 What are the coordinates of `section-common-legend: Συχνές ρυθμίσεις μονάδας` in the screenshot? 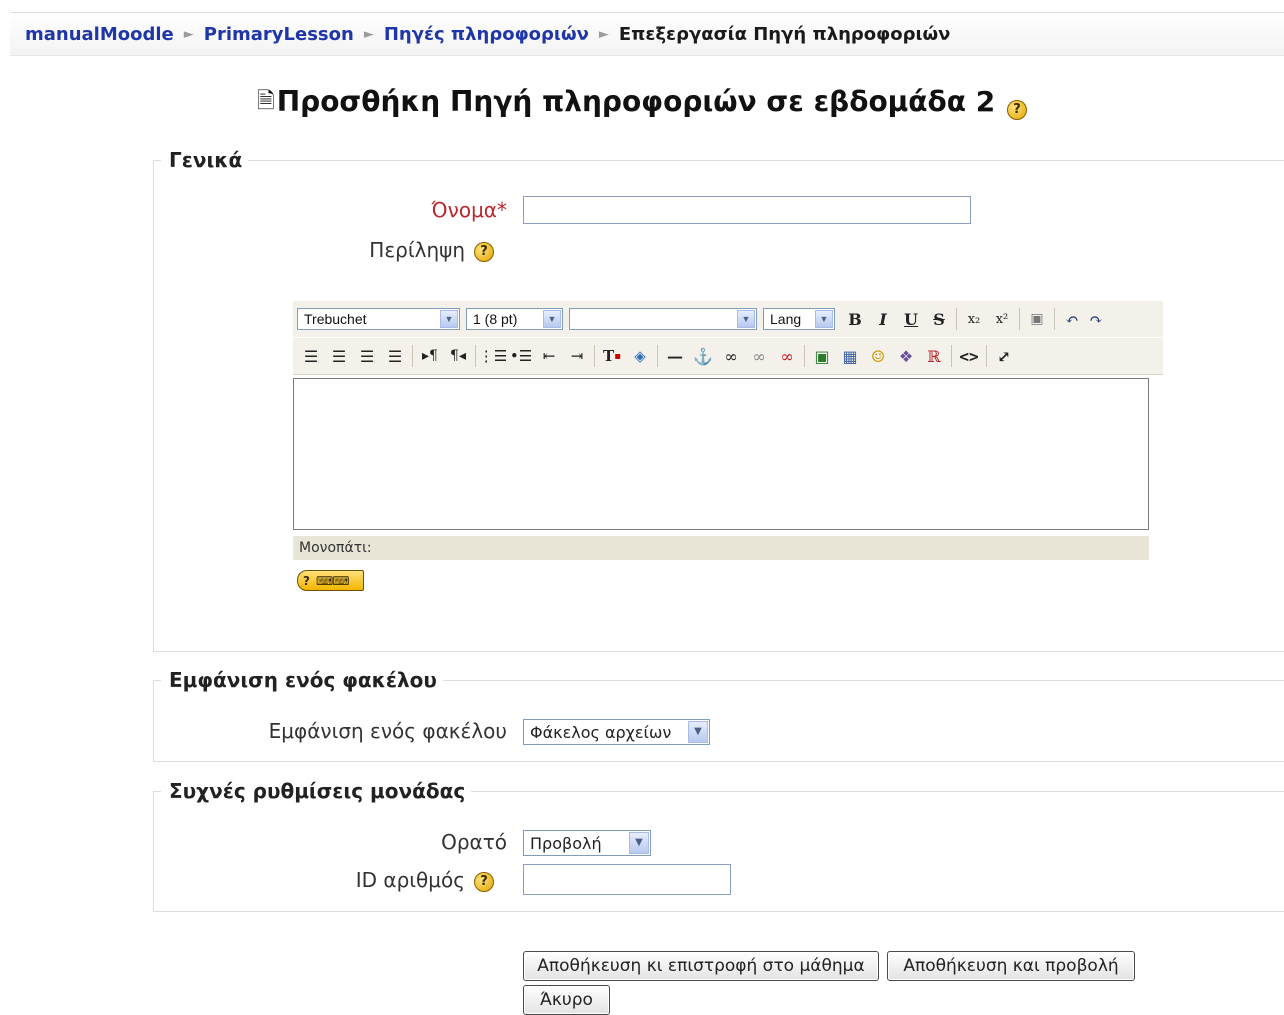 It's located at (316, 791).